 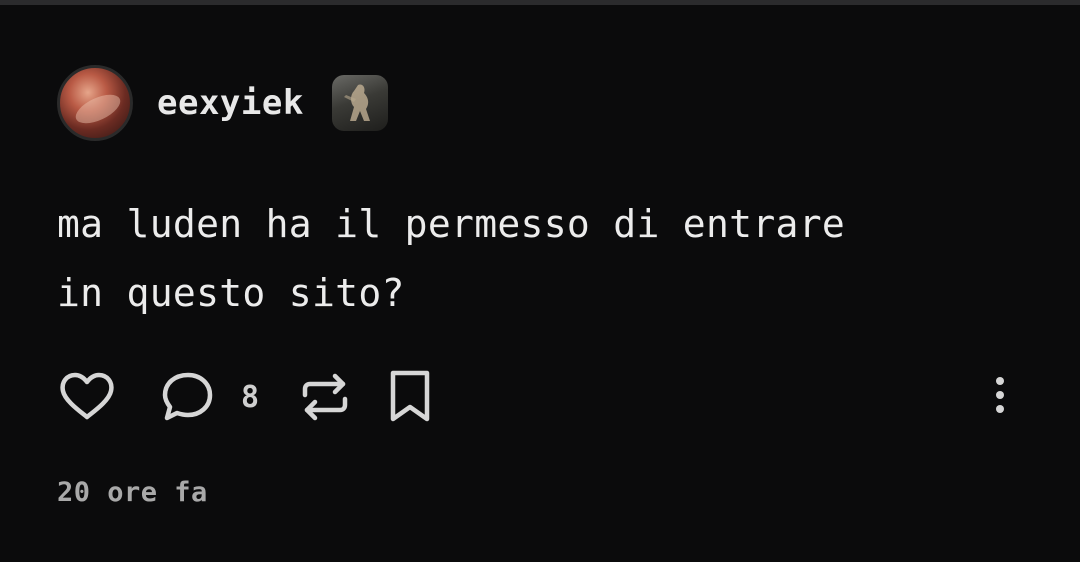 I want to click on comment-bubble-icon, so click(x=187, y=397).